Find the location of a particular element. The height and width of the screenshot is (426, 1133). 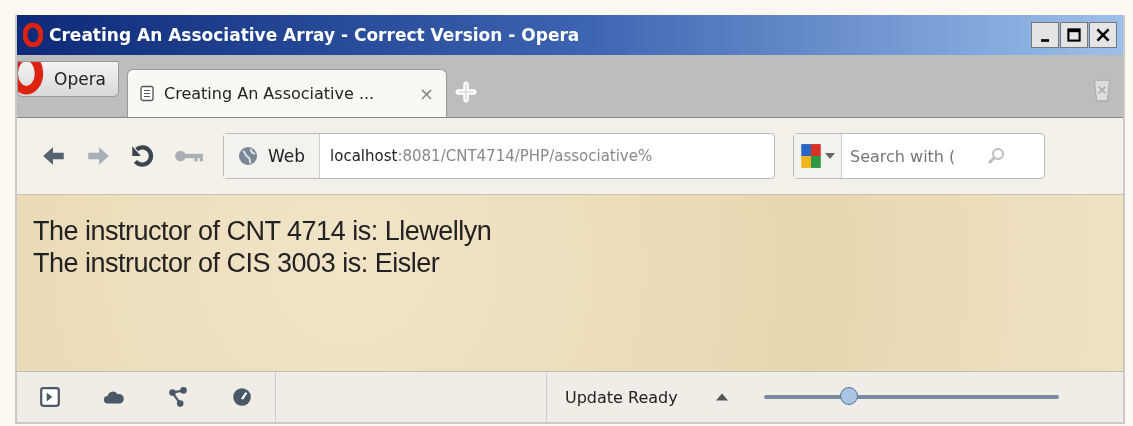

page-icon is located at coordinates (147, 93).